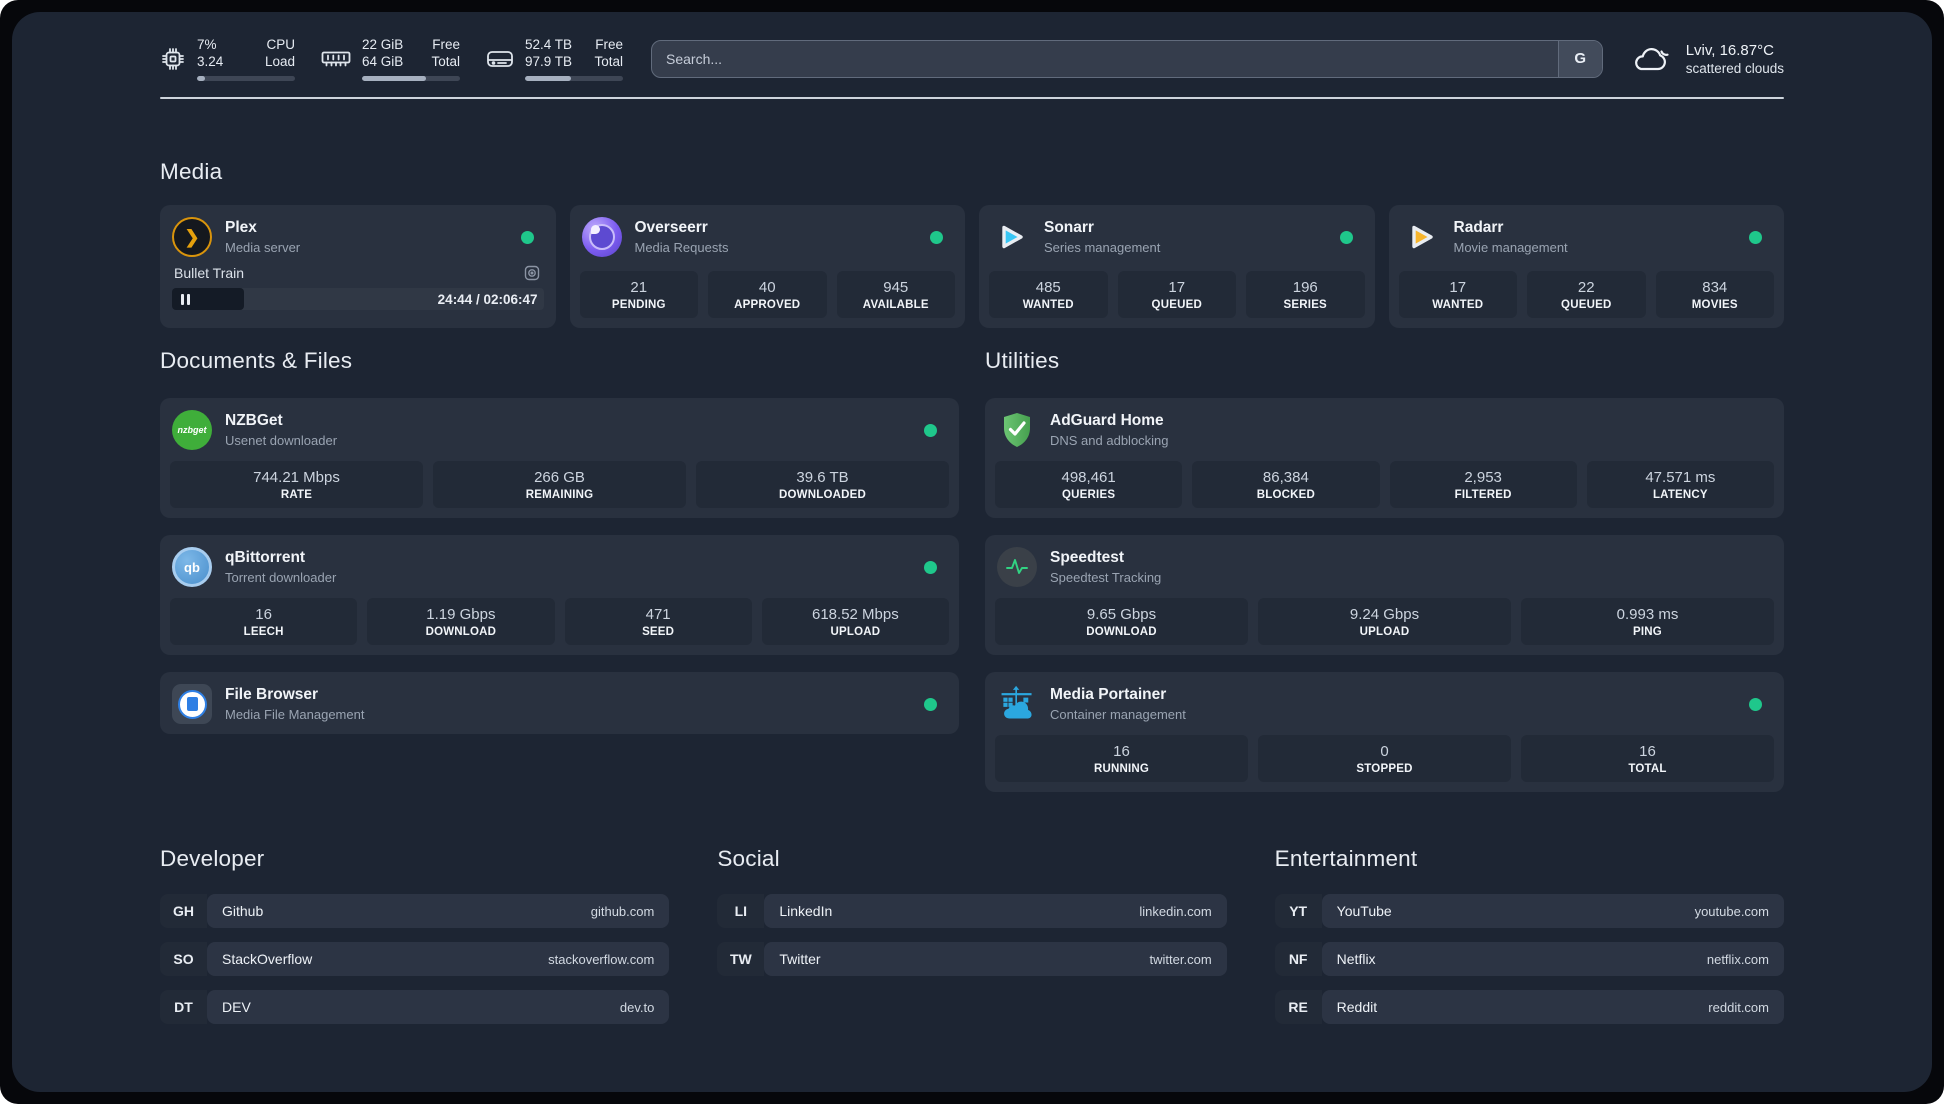  I want to click on pause-icon, so click(185, 299).